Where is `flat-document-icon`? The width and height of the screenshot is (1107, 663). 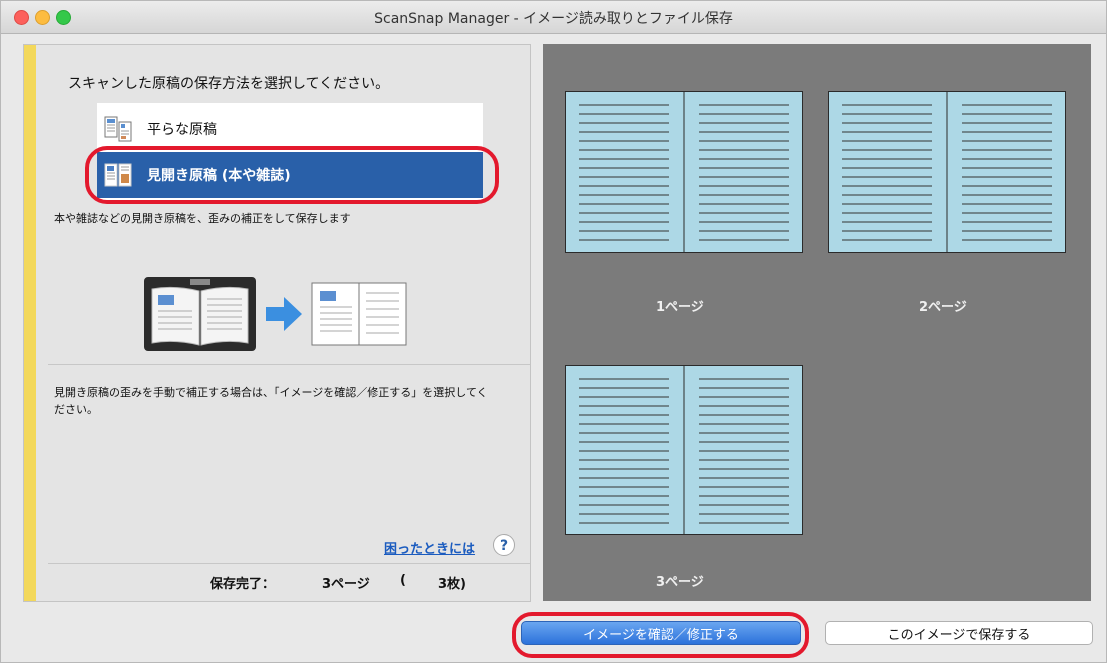 flat-document-icon is located at coordinates (118, 129).